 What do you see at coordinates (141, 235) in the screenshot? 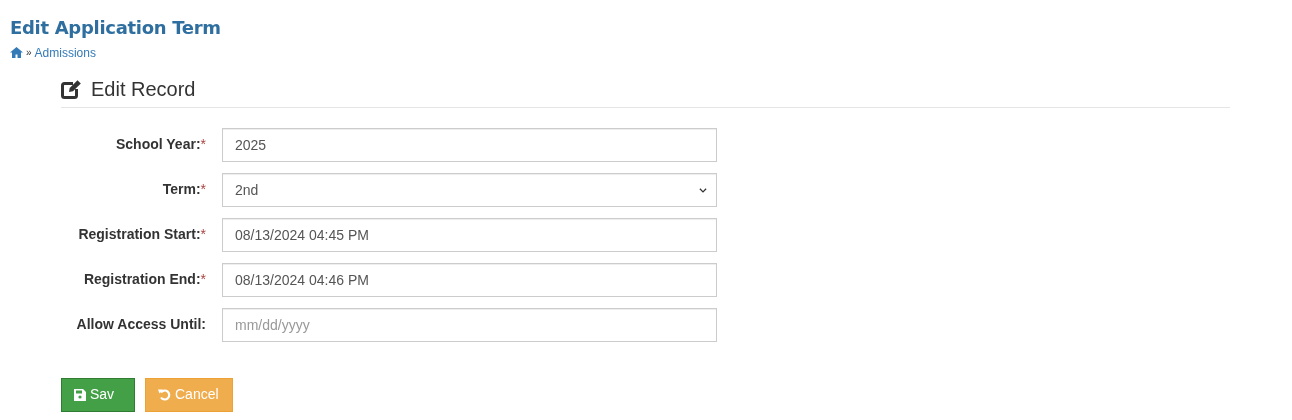
I see `field-label: Registration Start:*` at bounding box center [141, 235].